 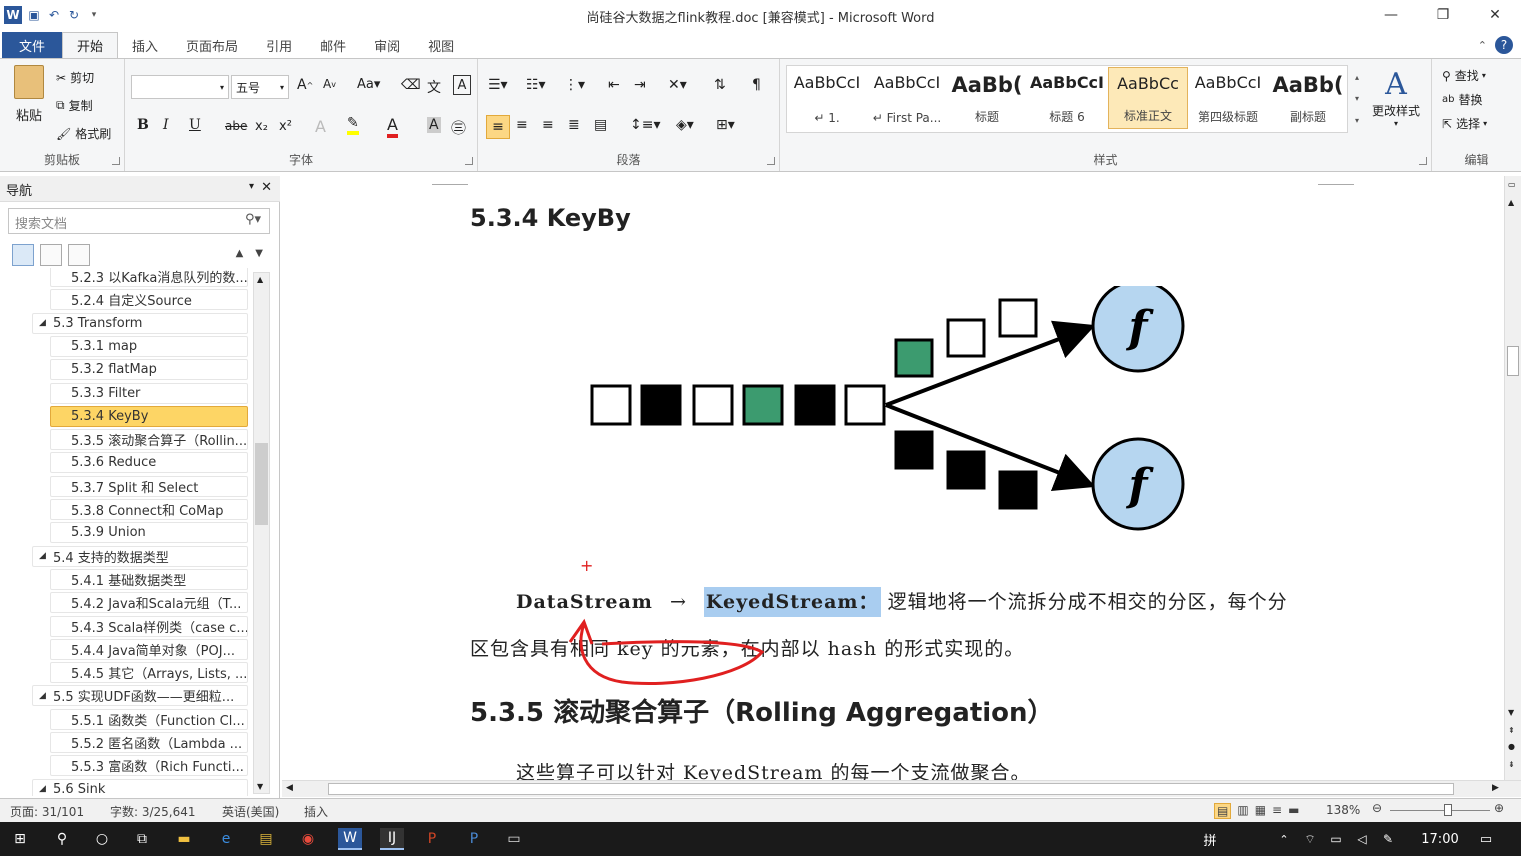 What do you see at coordinates (353, 125) in the screenshot?
I see `highlight-color-button: ✎` at bounding box center [353, 125].